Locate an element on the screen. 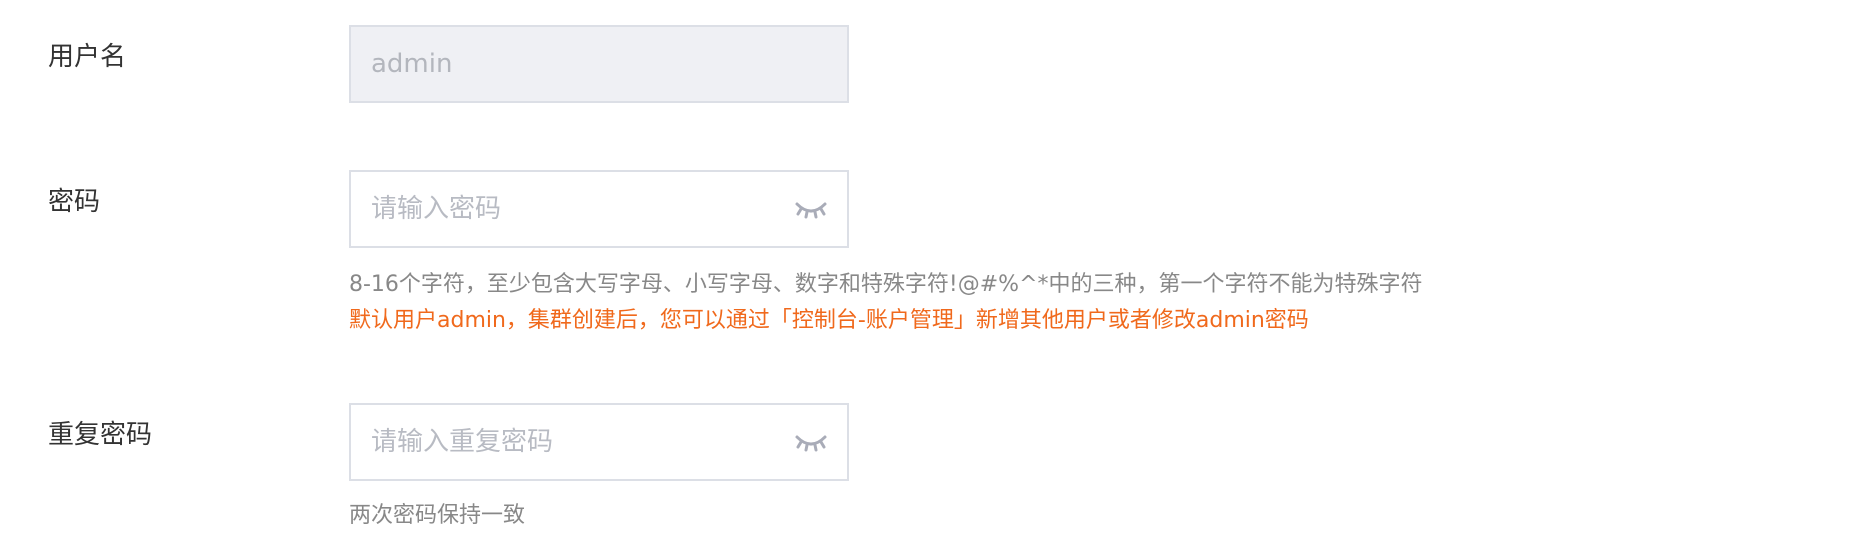 This screenshot has width=1868, height=554. confirm-password-input is located at coordinates (599, 442).